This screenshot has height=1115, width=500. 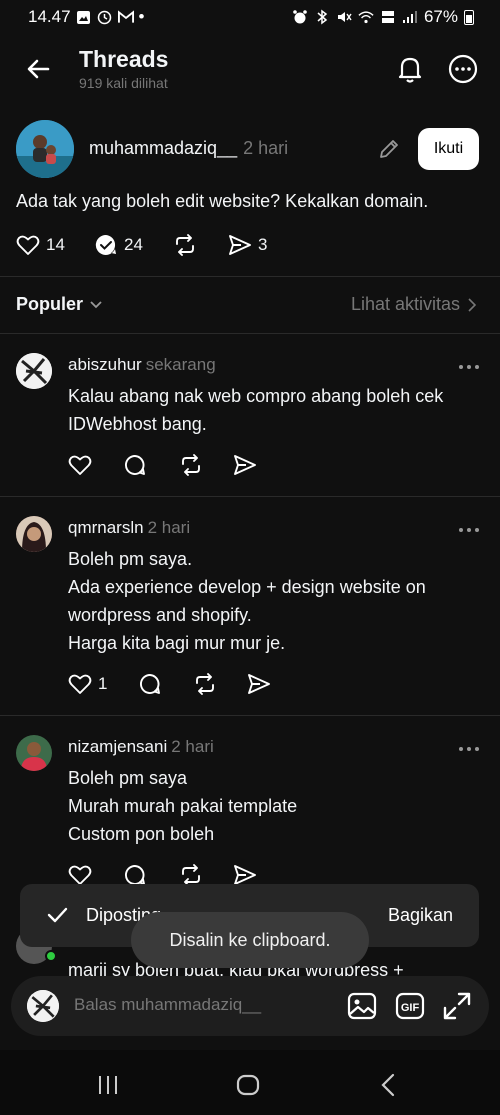 I want to click on like-button: 14, so click(x=40, y=245).